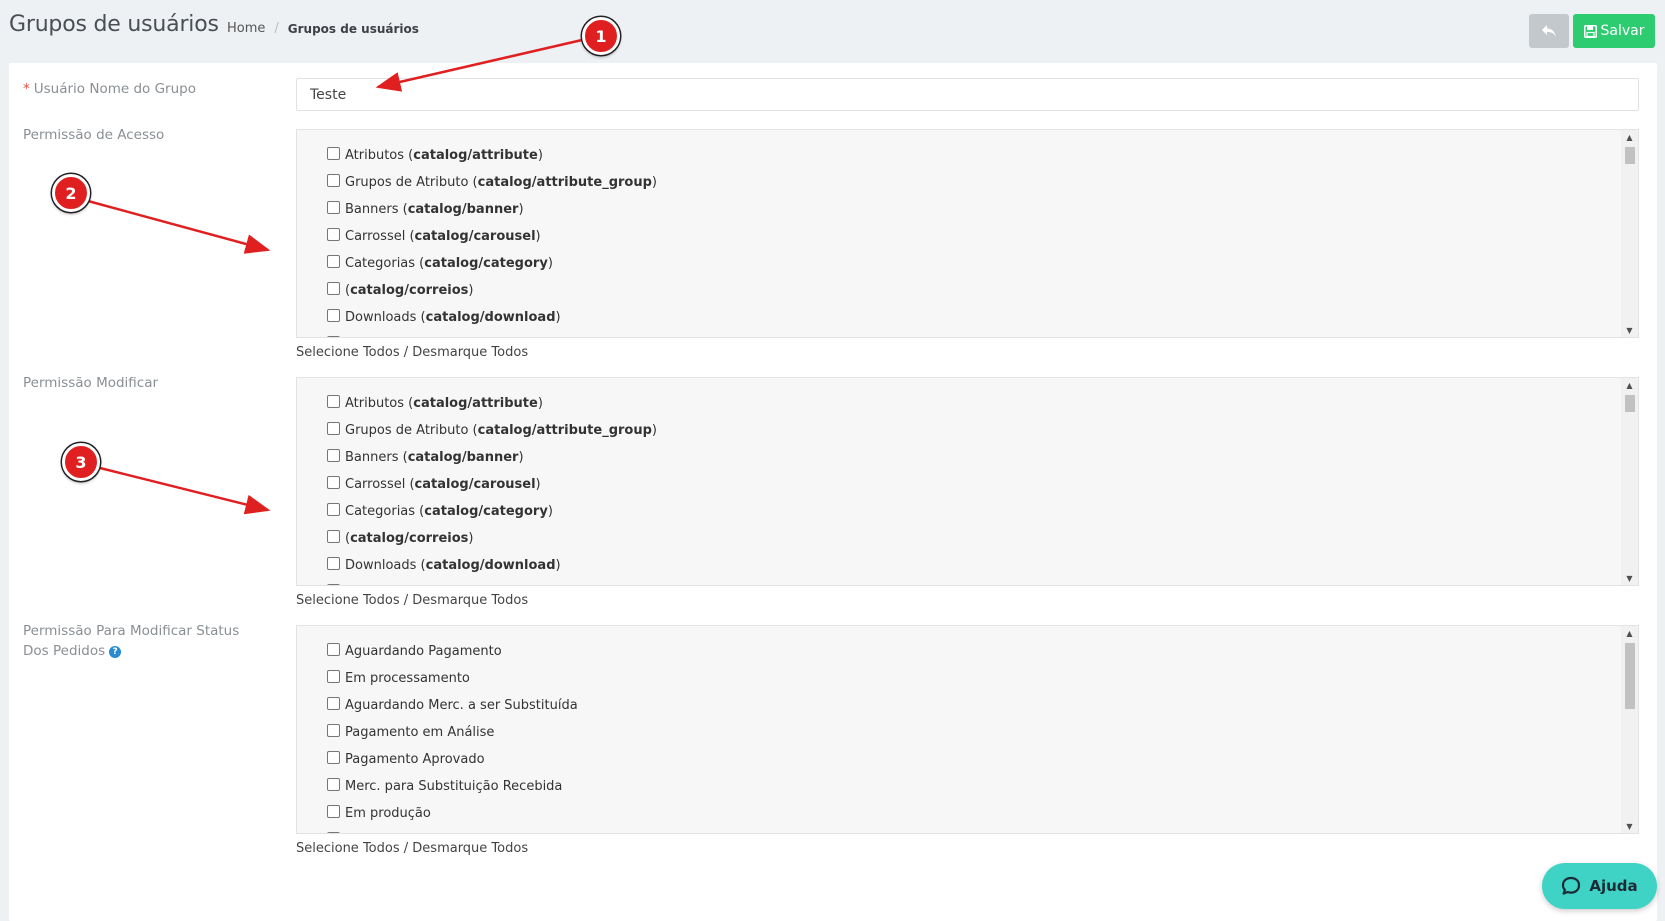  I want to click on list-item: Merc. para Substituição Recebida, so click(452, 786).